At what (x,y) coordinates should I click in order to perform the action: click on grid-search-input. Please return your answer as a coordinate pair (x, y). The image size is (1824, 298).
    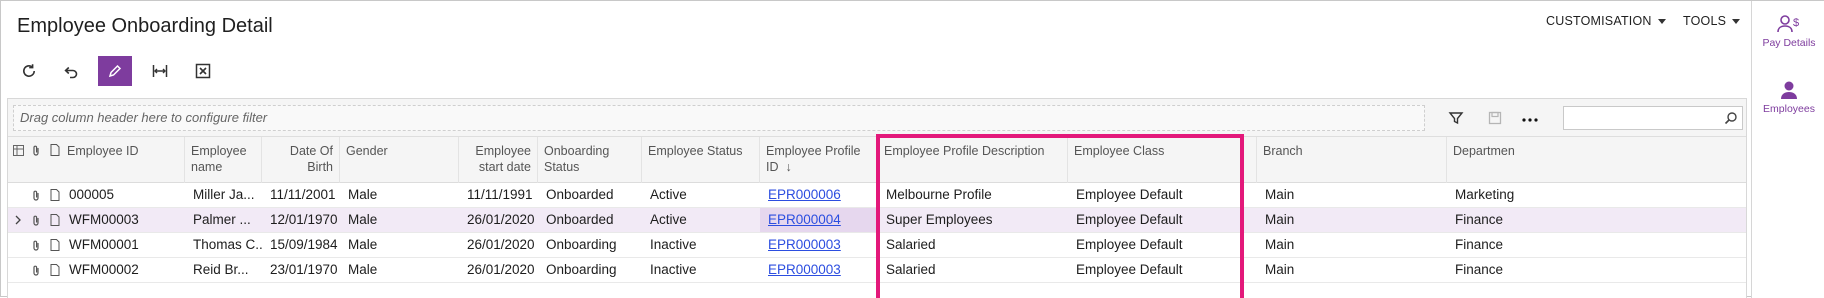
    Looking at the image, I should click on (1639, 118).